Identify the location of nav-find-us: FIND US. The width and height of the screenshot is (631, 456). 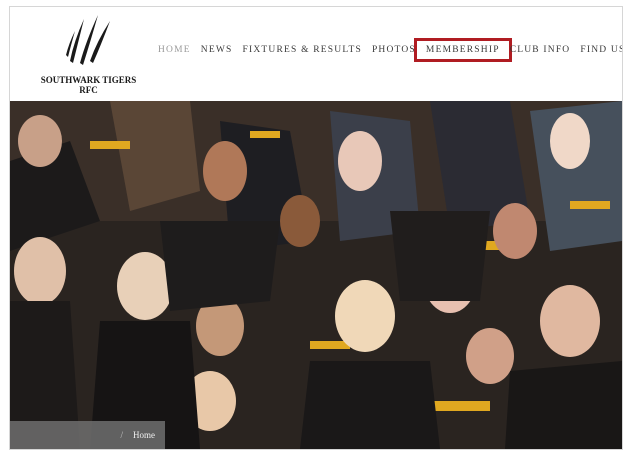
(598, 50).